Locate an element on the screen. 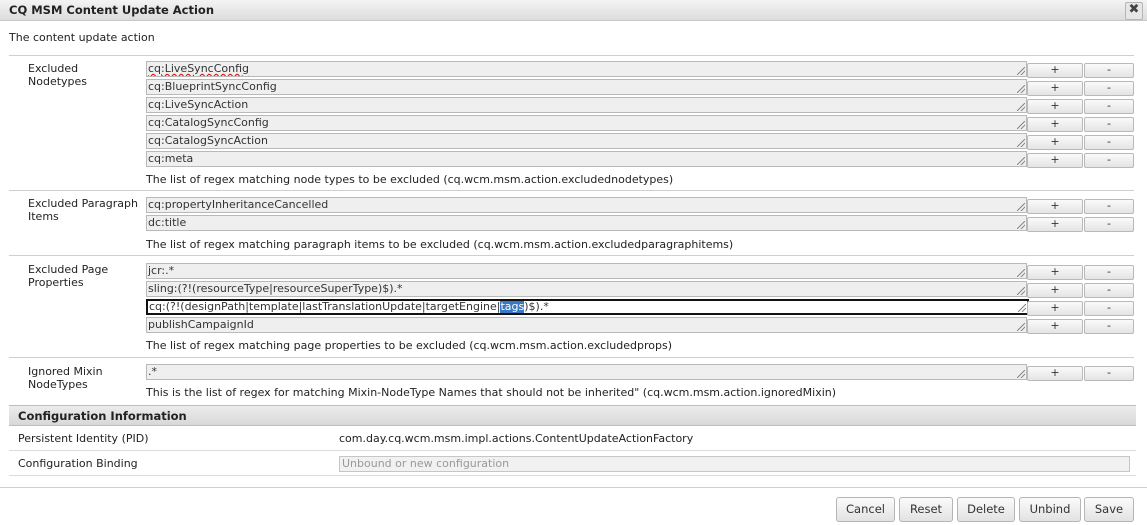 This screenshot has height=525, width=1147. nodetype-field: cq:LiveSyncAction is located at coordinates (586, 105).